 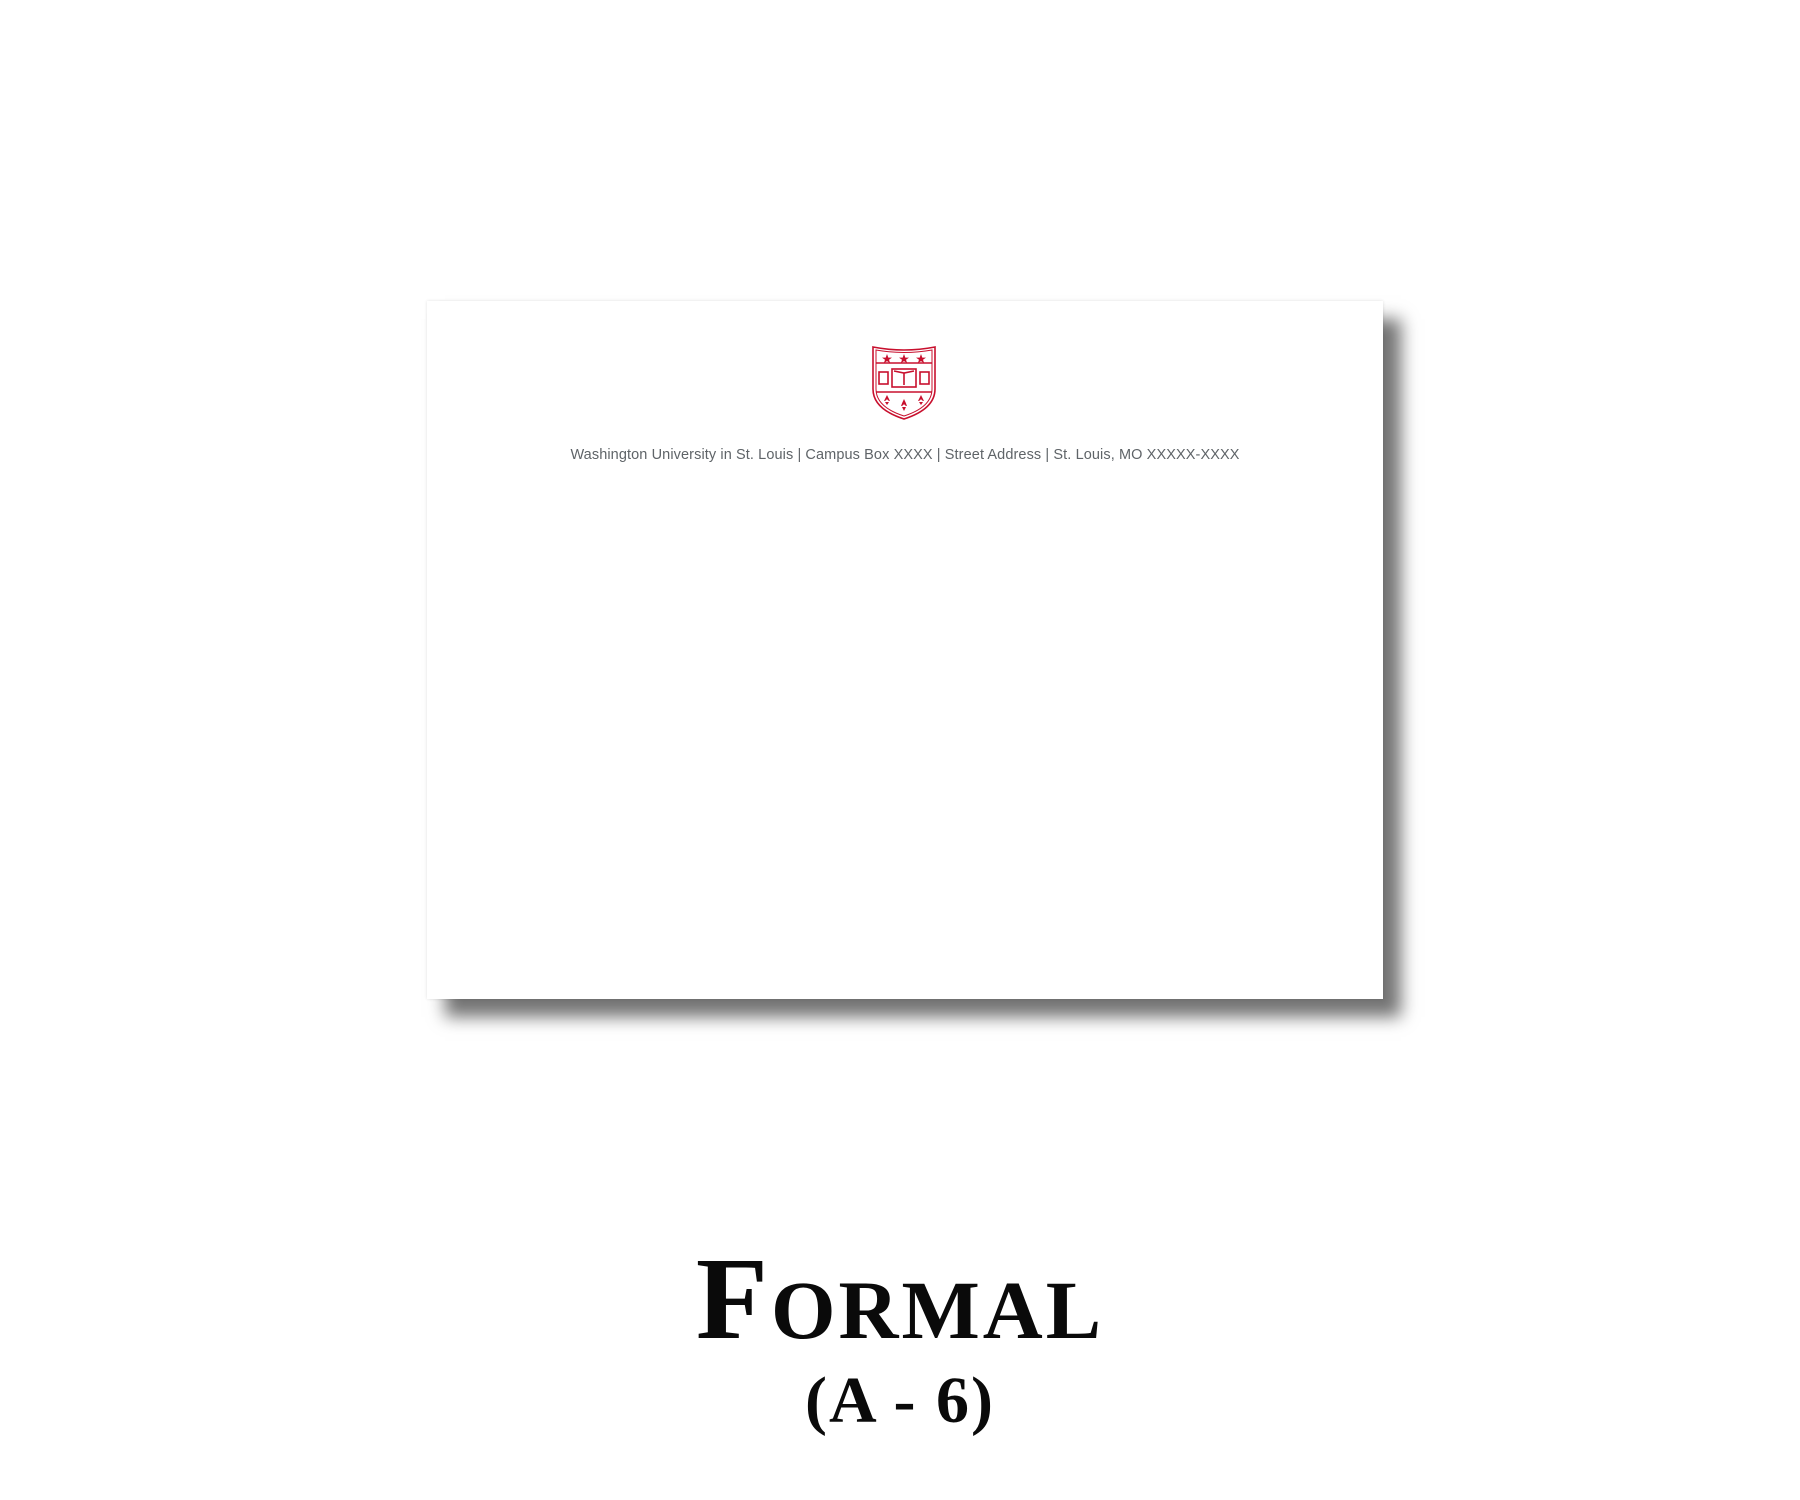 What do you see at coordinates (900, 1298) in the screenshot?
I see `product-title: Formal` at bounding box center [900, 1298].